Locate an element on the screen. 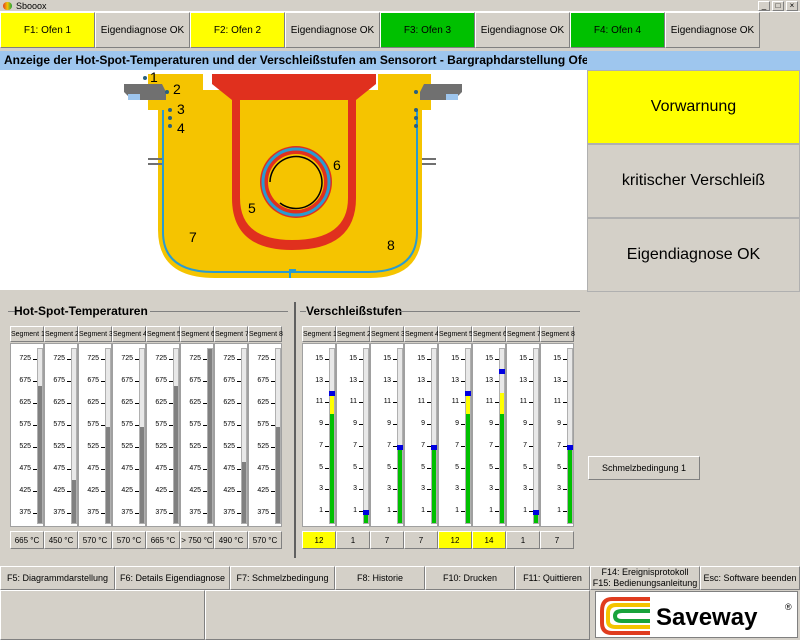 This screenshot has height=640, width=800. temperature-column: Segment 7 725 675 625 575 525 475 425 375 490 °C is located at coordinates (231, 438).